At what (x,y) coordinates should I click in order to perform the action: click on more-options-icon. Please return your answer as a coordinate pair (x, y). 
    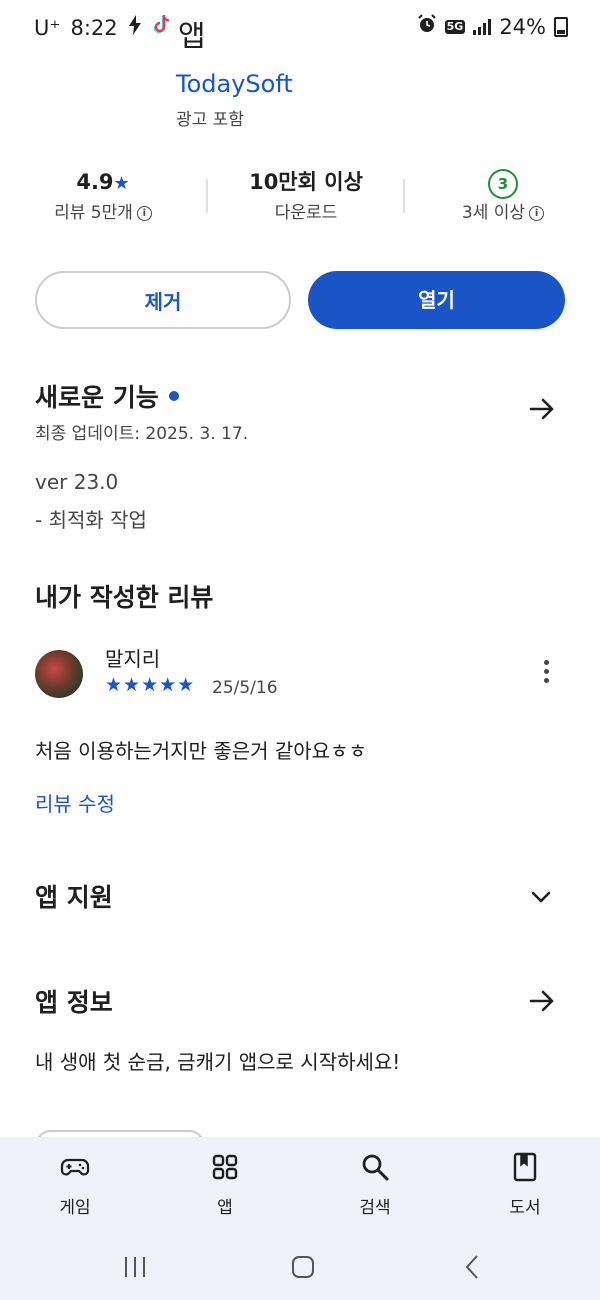
    Looking at the image, I should click on (546, 675).